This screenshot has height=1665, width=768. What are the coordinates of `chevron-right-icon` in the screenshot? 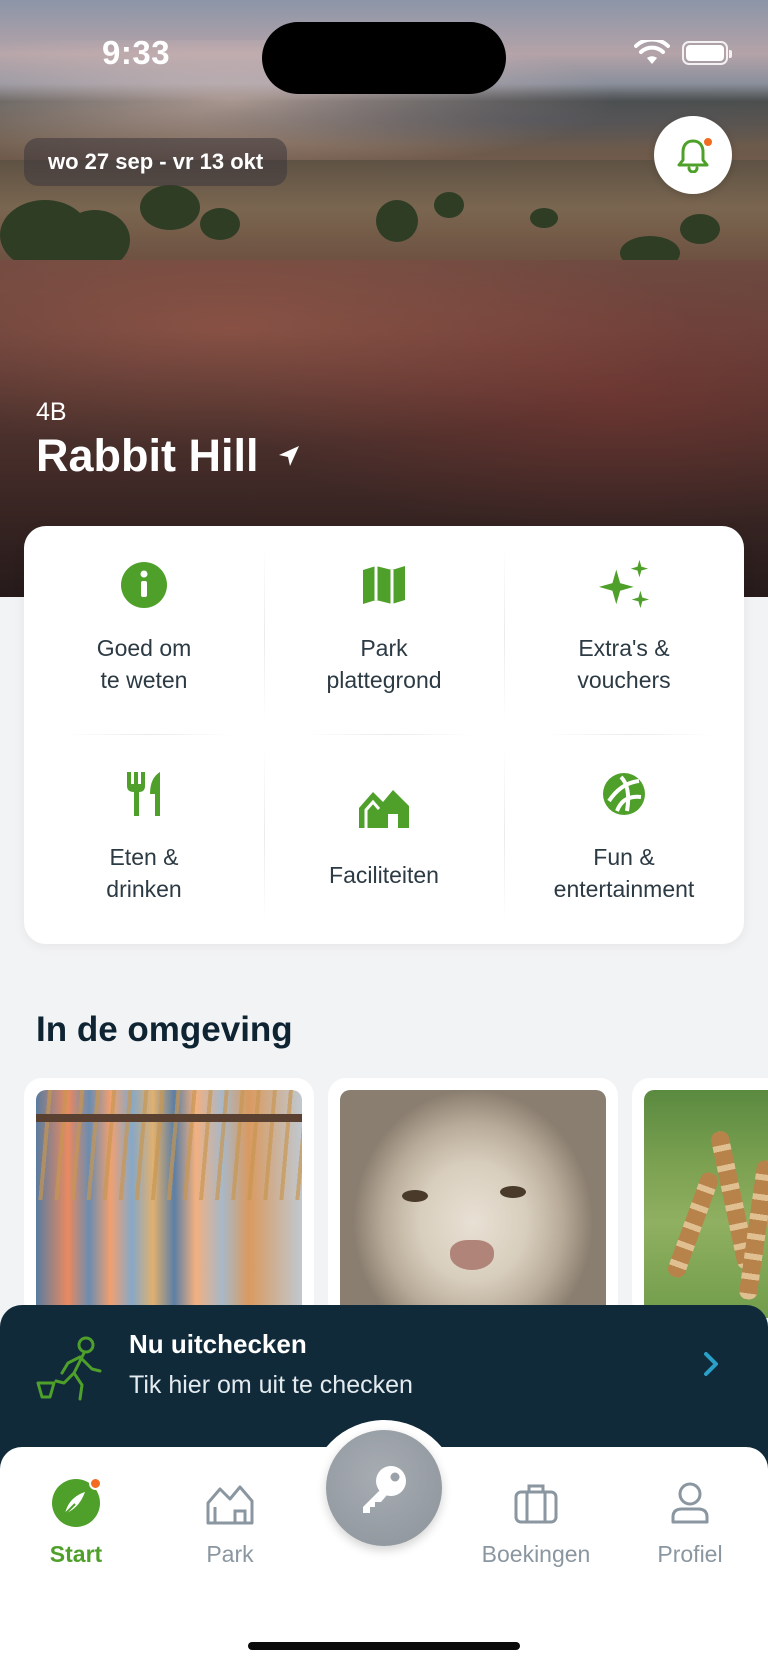 It's located at (711, 1364).